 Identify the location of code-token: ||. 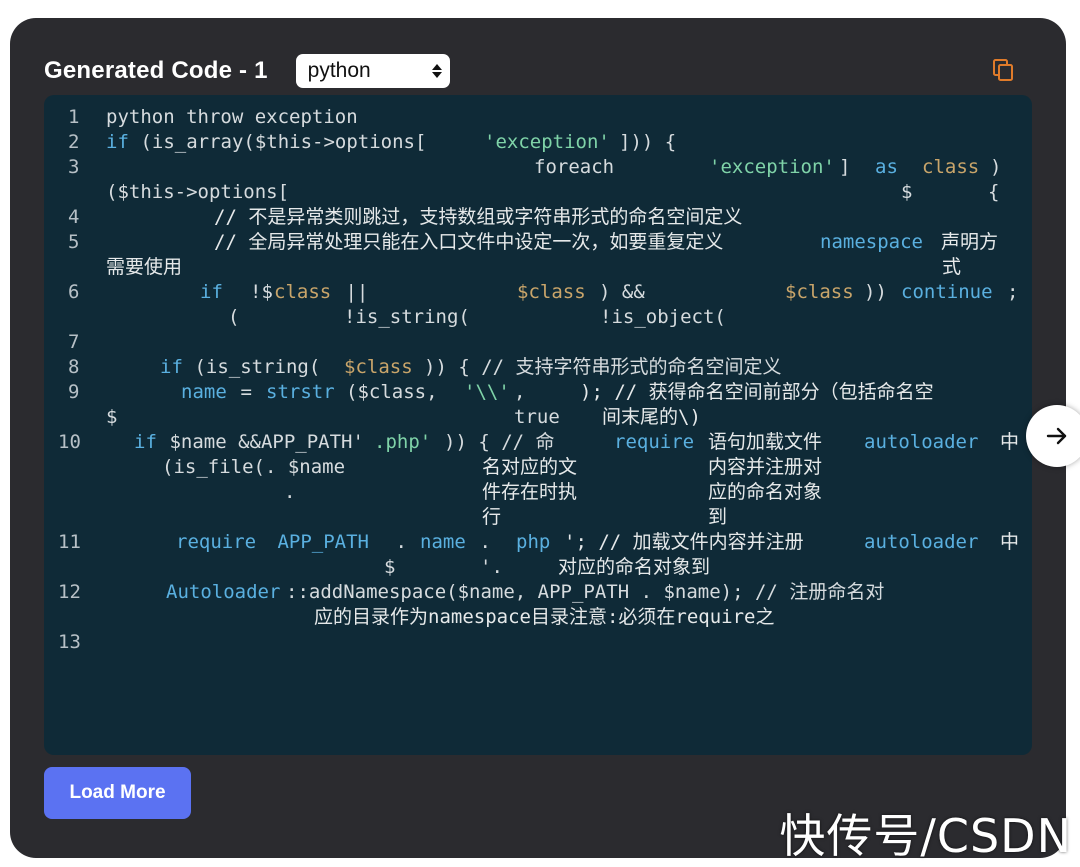
(351, 292).